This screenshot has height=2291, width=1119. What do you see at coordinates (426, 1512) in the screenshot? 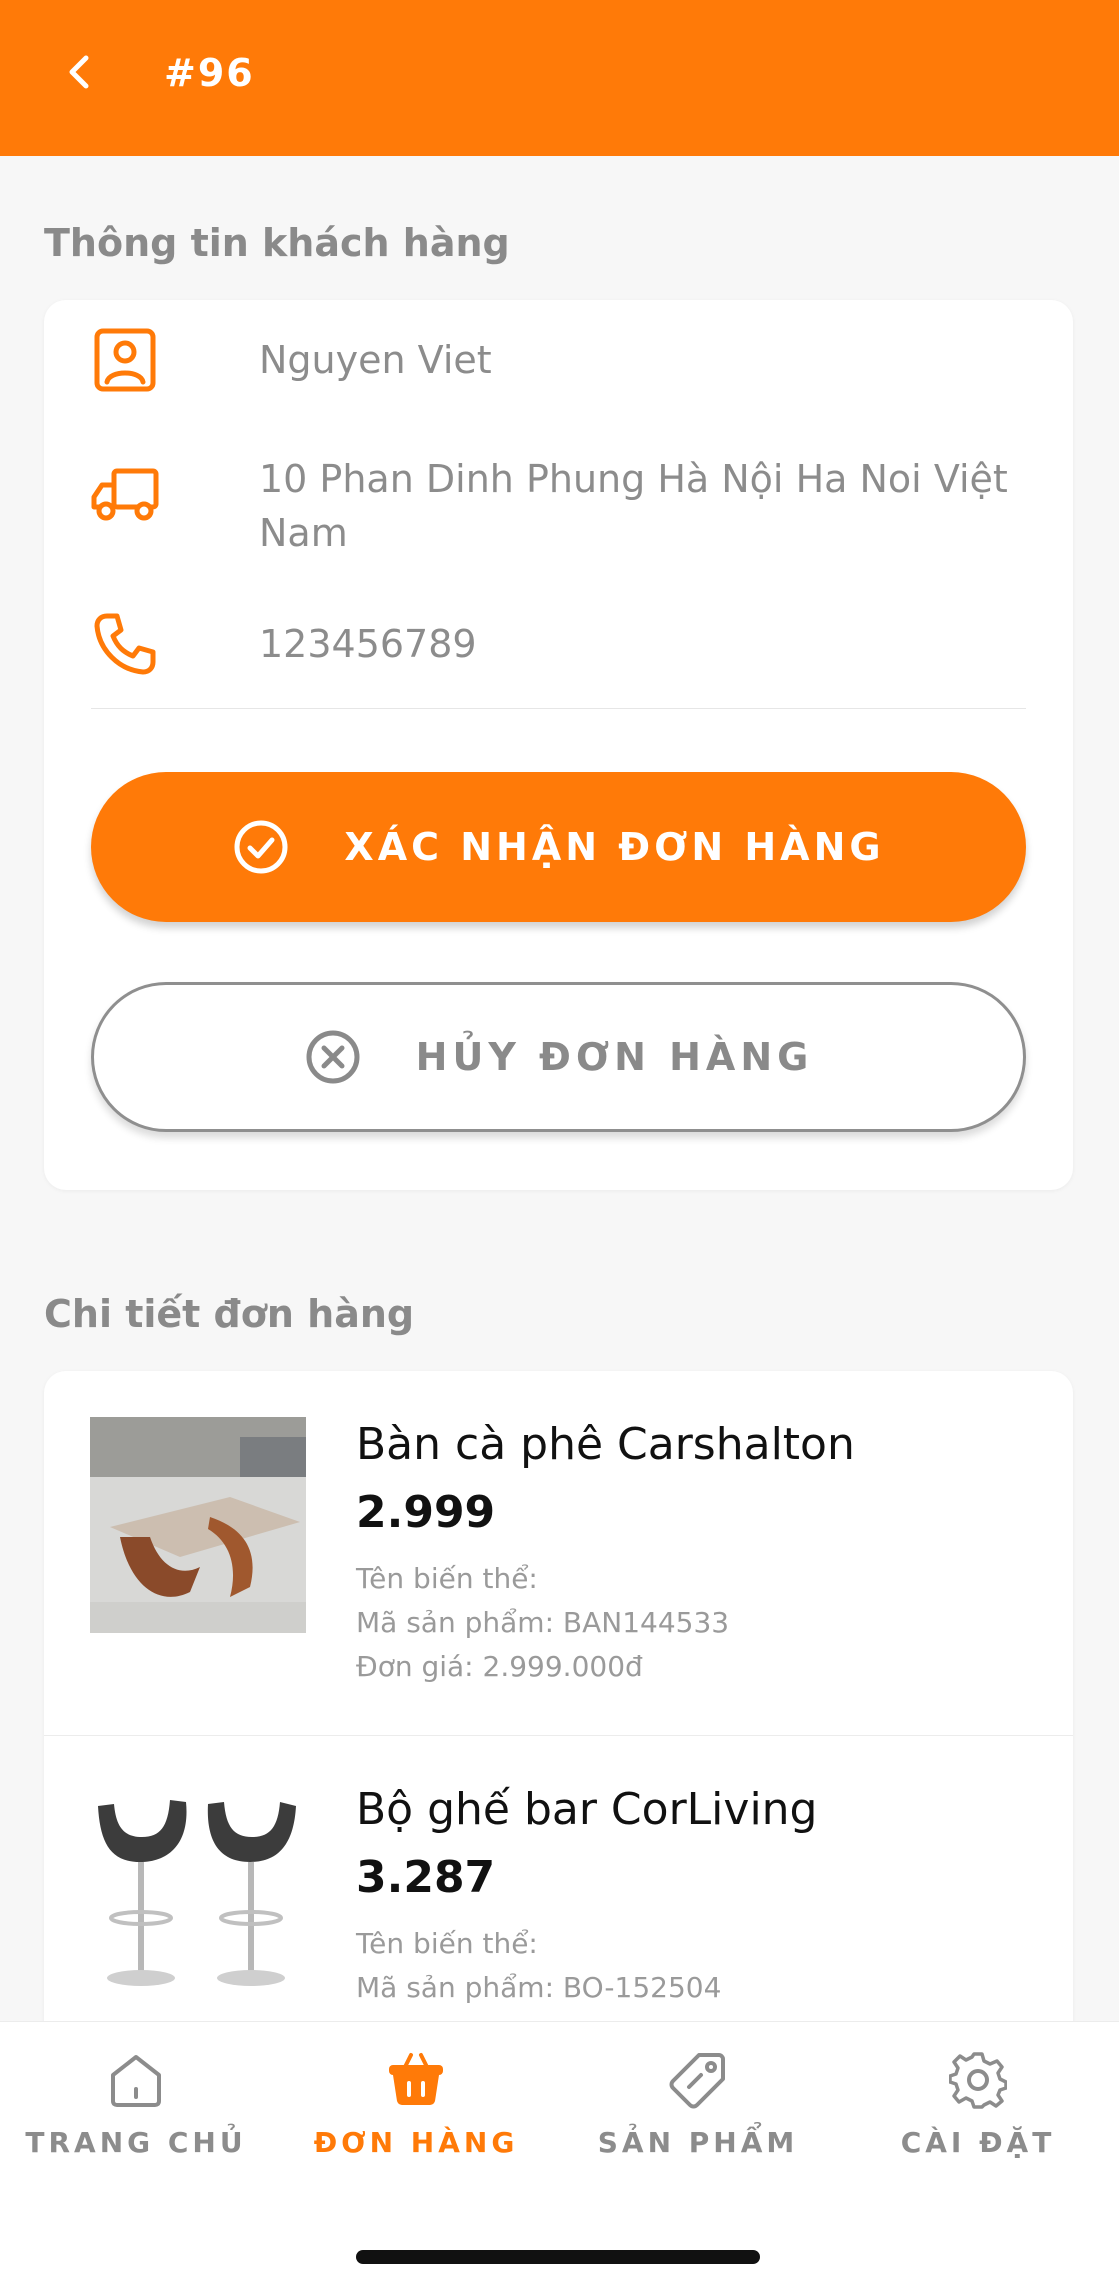
I see `product-quantity: 2.999` at bounding box center [426, 1512].